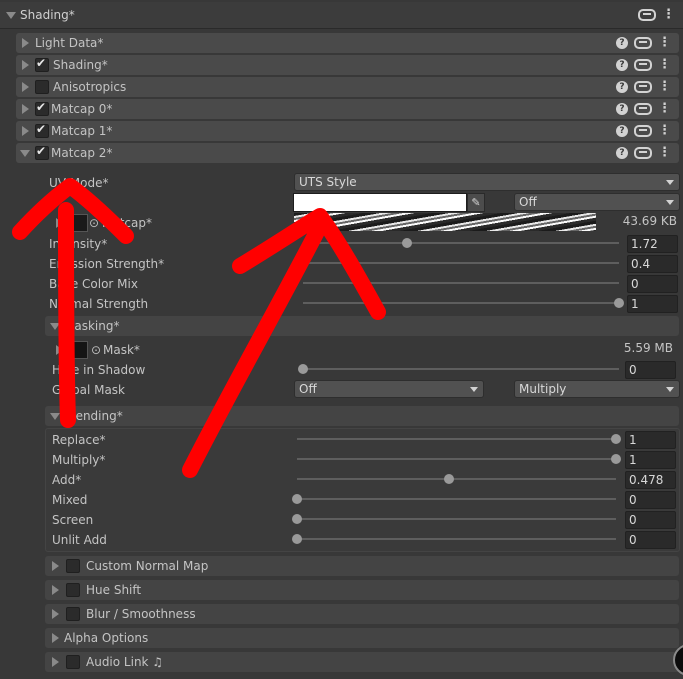 The width and height of the screenshot is (683, 679). I want to click on masking-header: Masking*, so click(362, 326).